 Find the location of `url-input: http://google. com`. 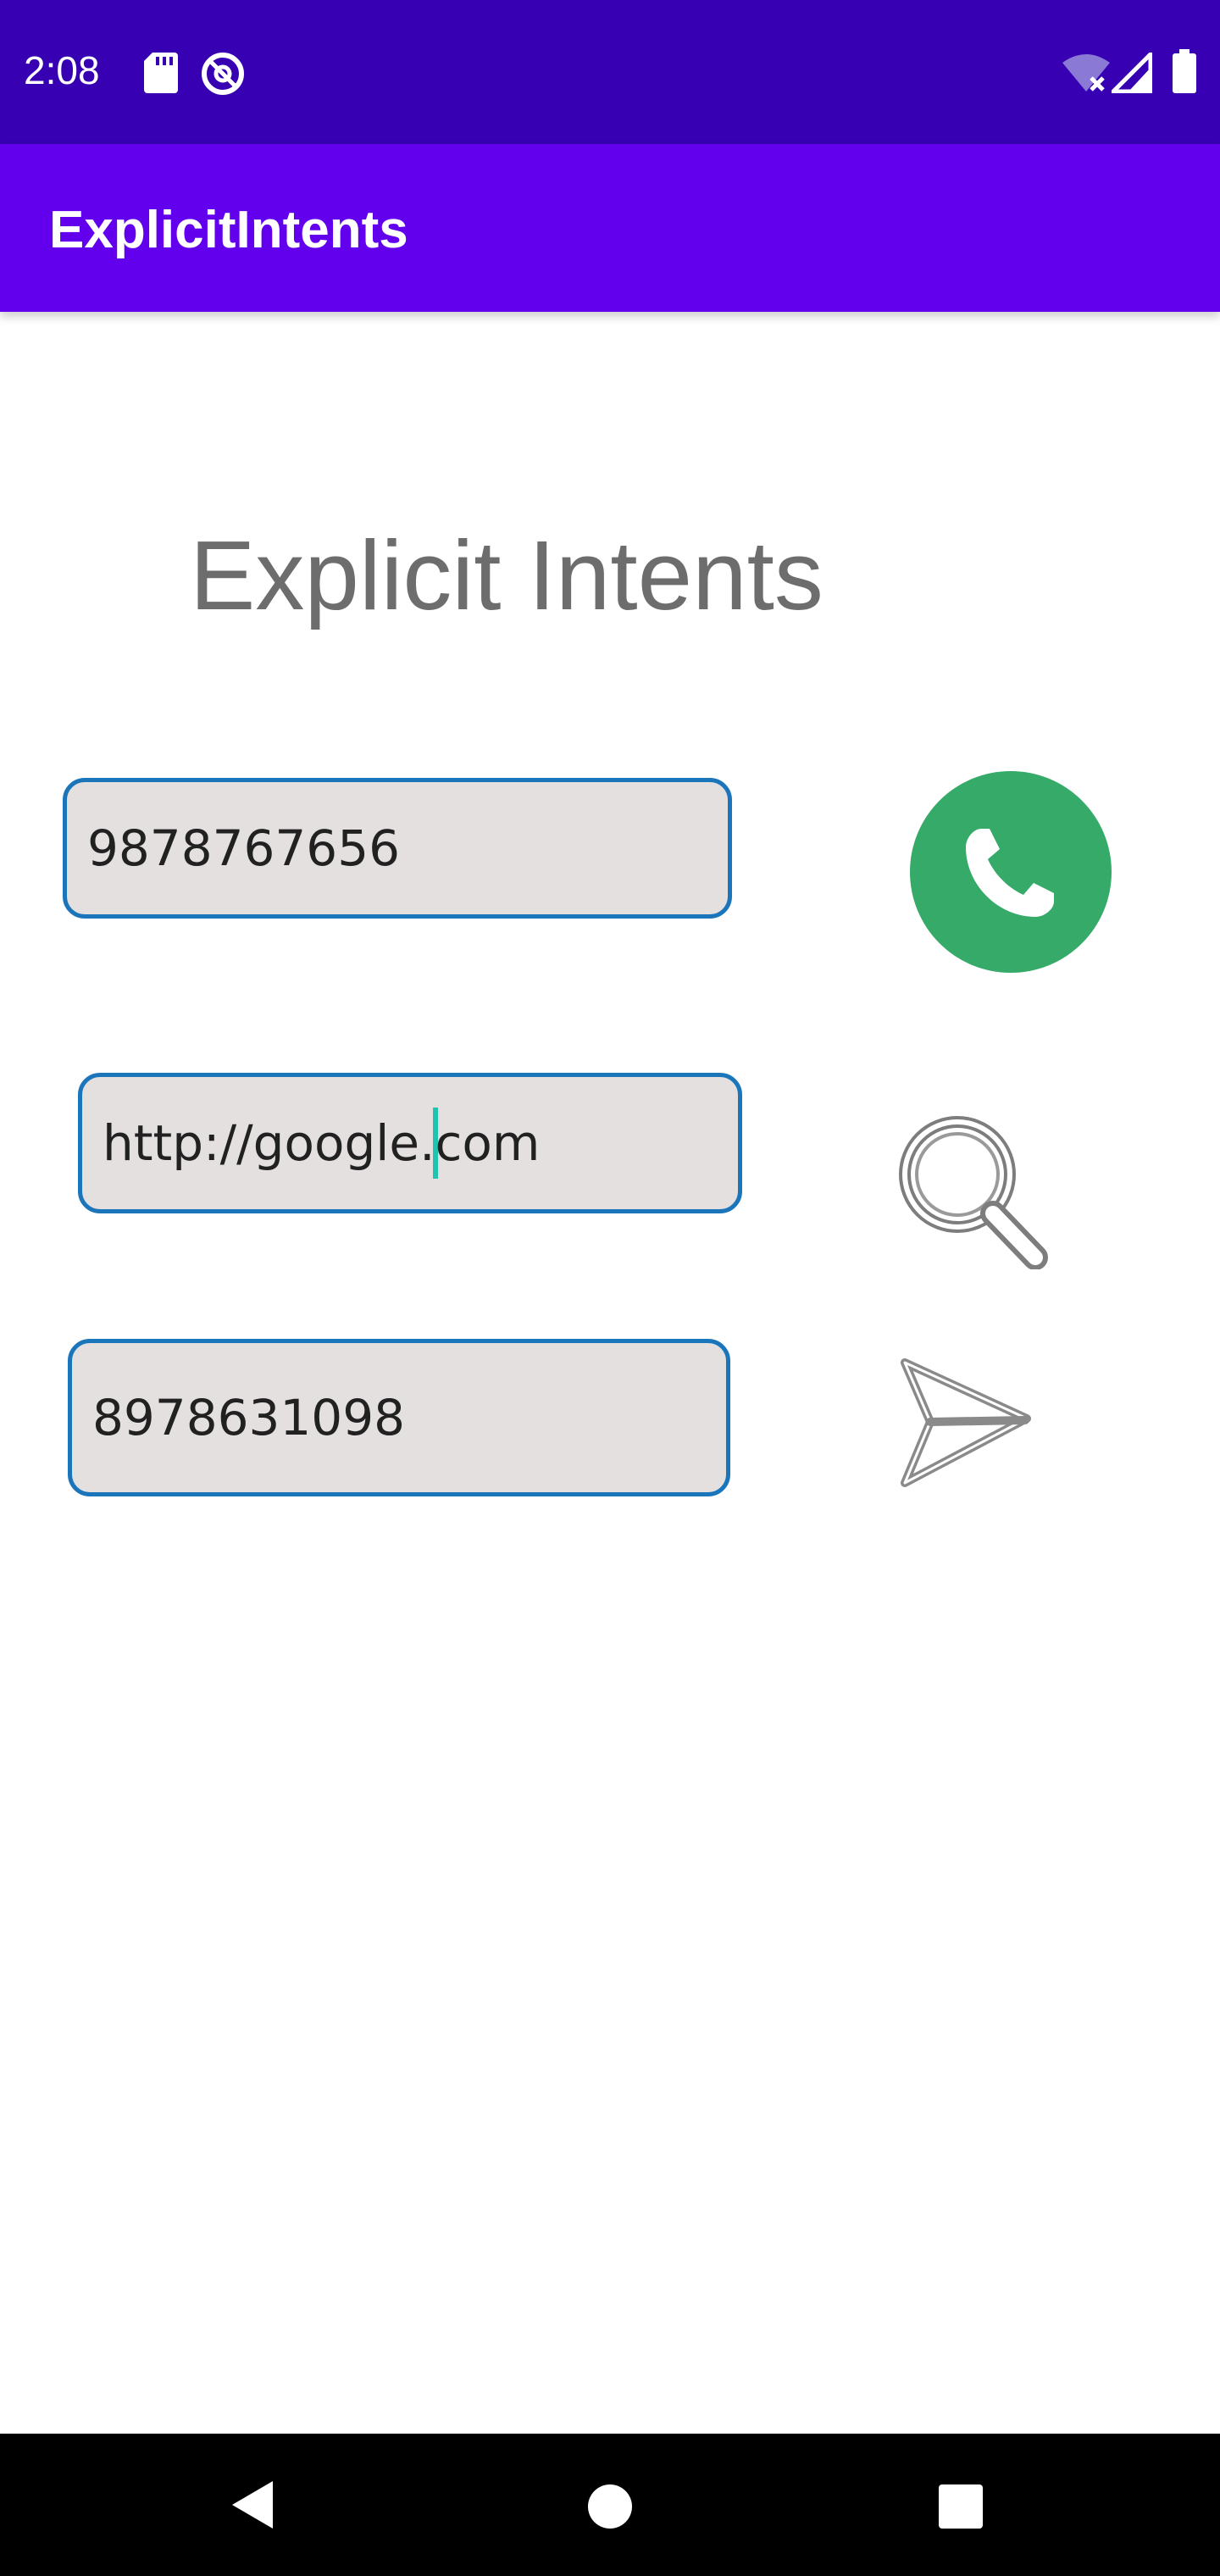

url-input: http://google. com is located at coordinates (410, 1143).